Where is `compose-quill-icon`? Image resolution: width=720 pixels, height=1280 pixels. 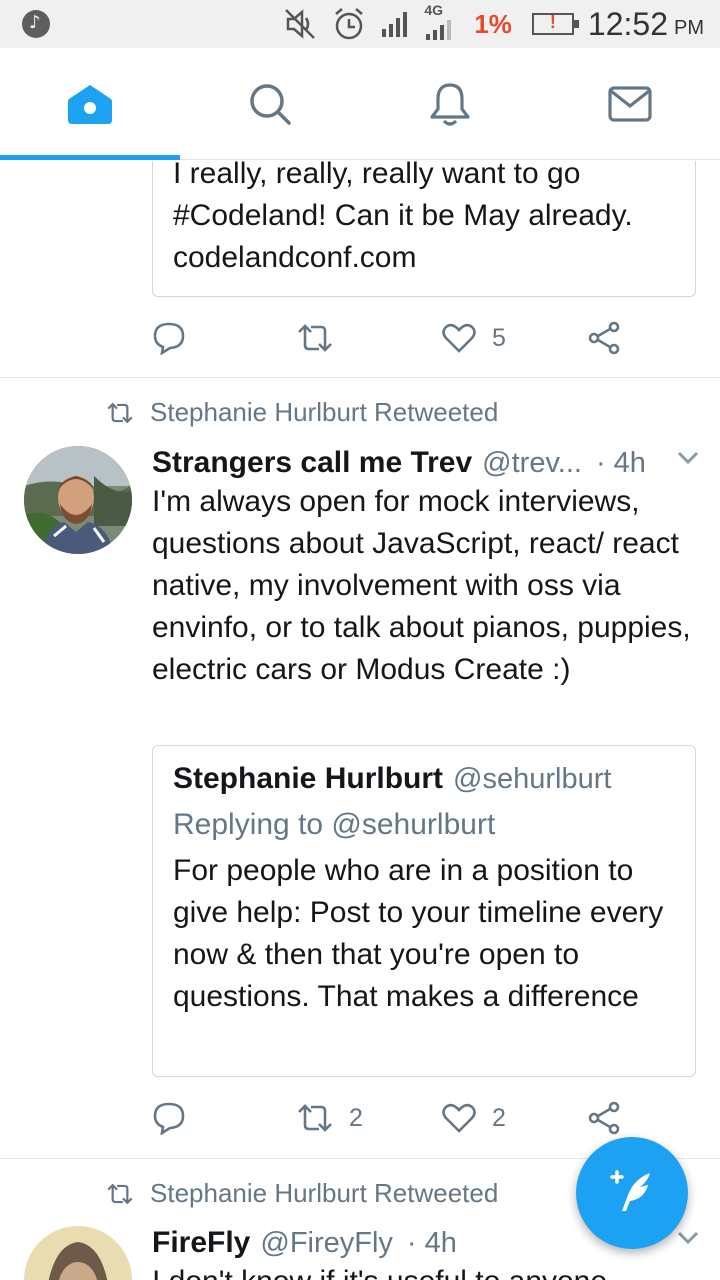 compose-quill-icon is located at coordinates (630, 1190).